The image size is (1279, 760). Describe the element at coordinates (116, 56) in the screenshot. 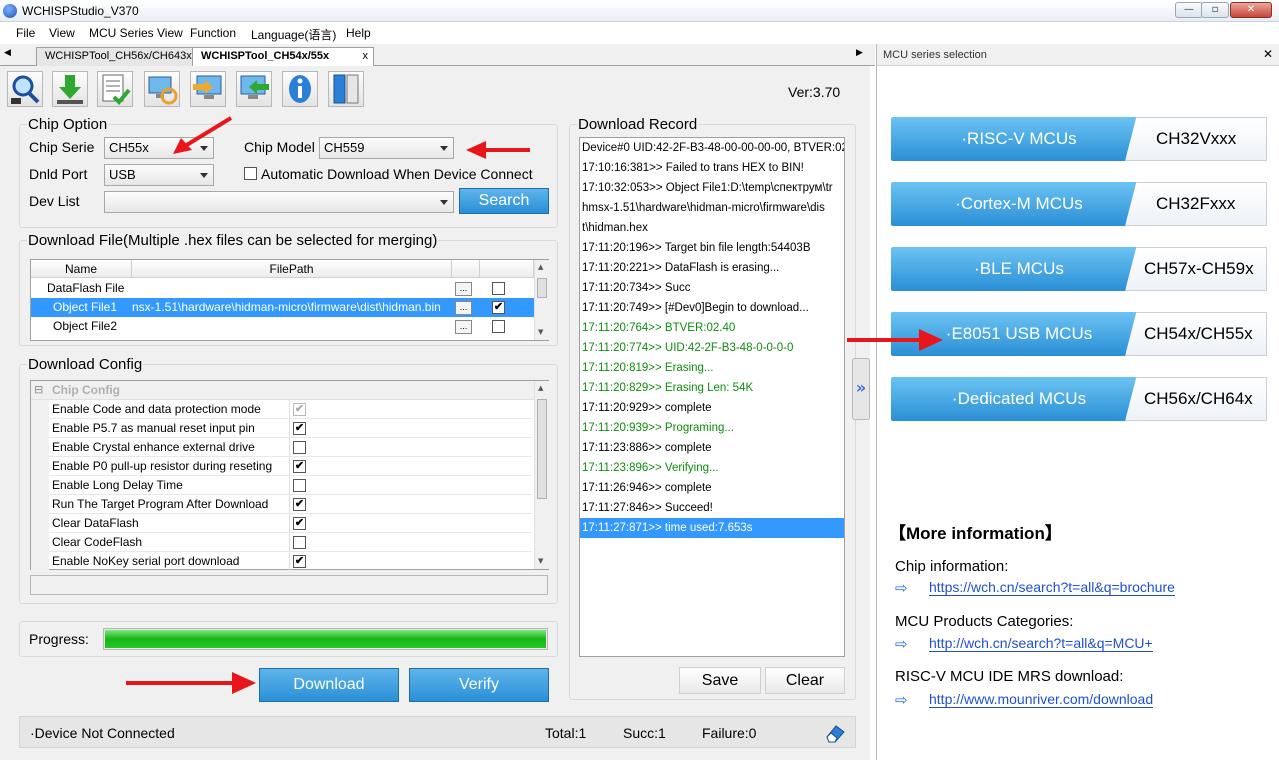

I see `tab-ch56x-ch643x: WCHISPTool_CH56x/CH643x` at that location.